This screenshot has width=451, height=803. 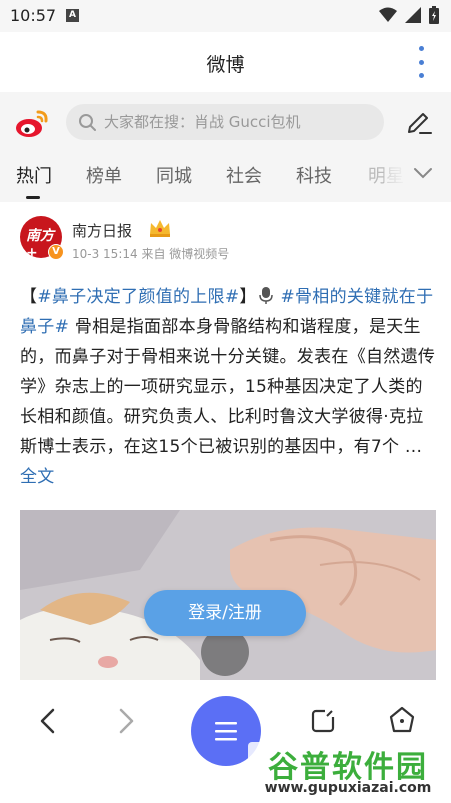 I want to click on app-header: 微博, so click(x=225, y=62).